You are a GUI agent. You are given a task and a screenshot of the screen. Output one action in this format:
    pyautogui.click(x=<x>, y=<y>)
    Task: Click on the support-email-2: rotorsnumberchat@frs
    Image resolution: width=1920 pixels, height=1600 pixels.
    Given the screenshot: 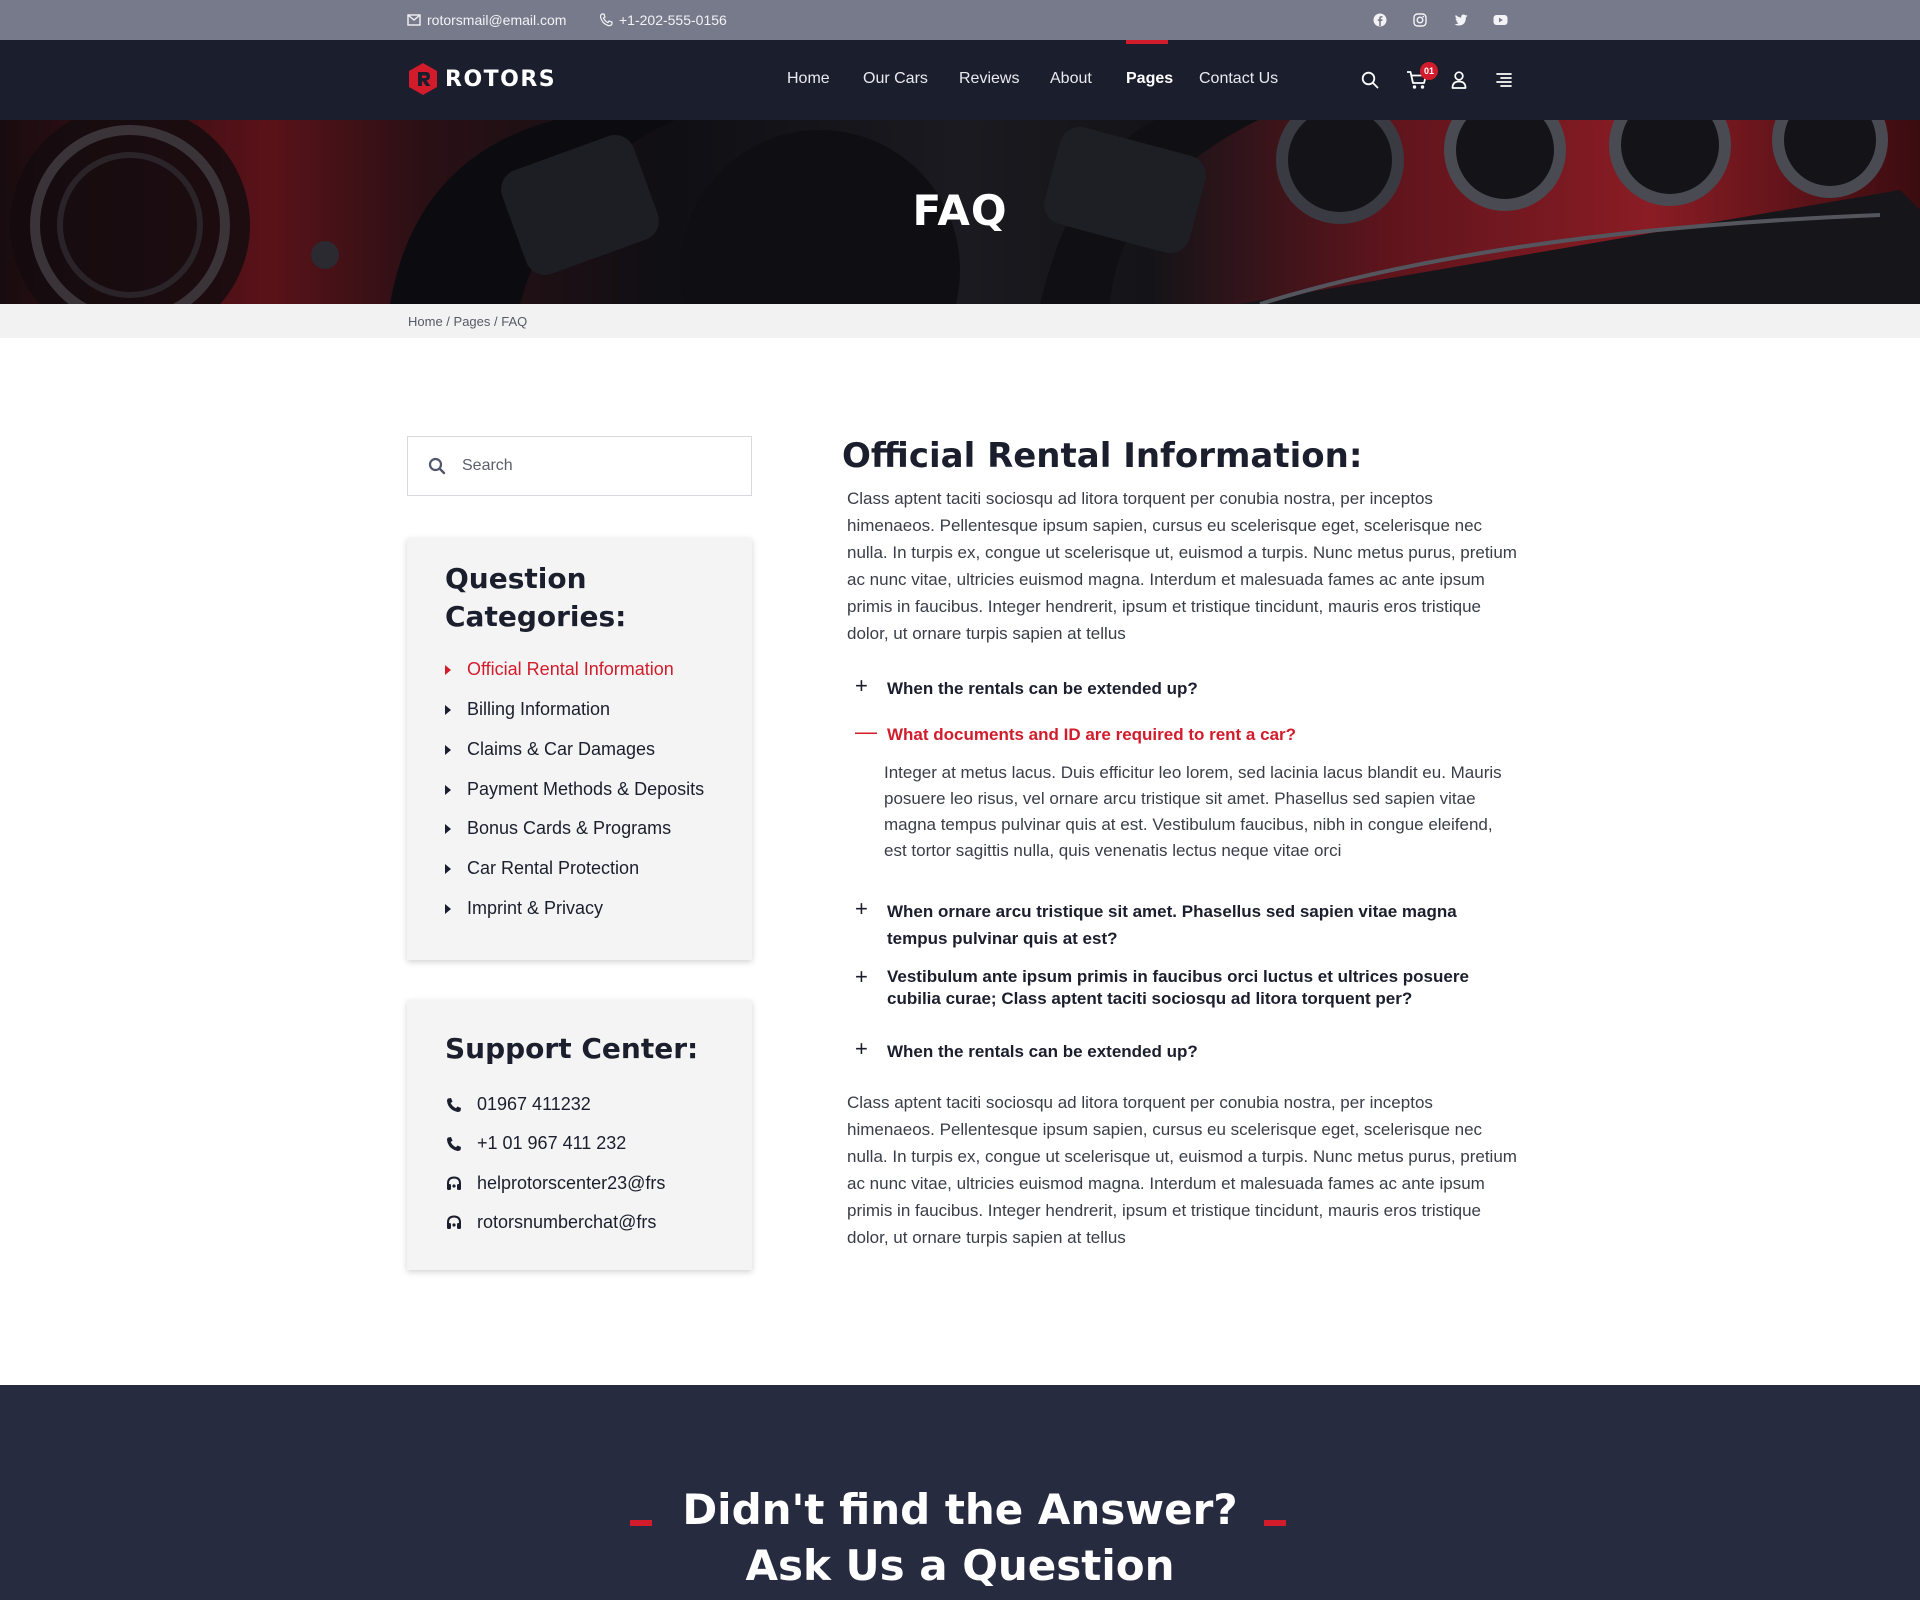 What is the action you would take?
    pyautogui.click(x=550, y=1222)
    